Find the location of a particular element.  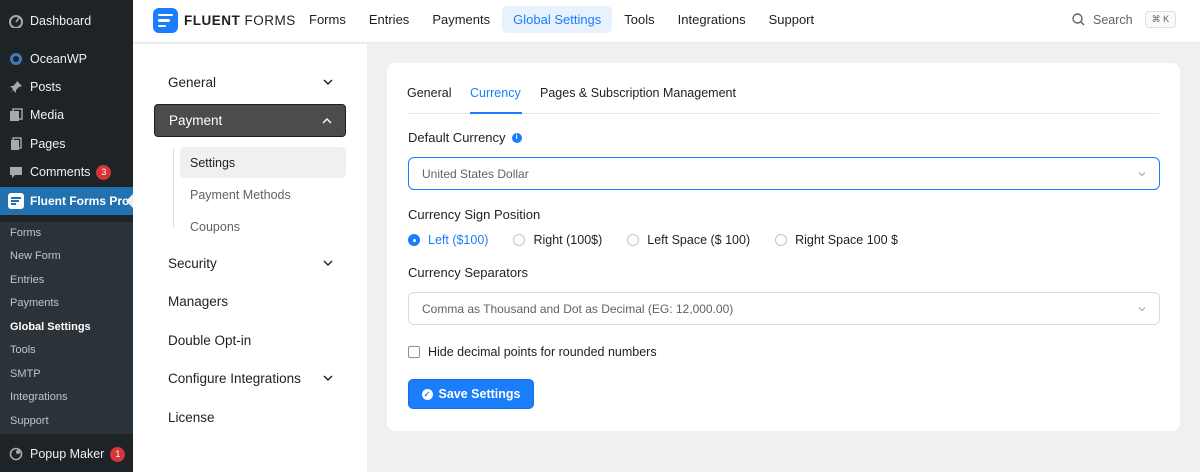

default-currency-label: Default Currency i is located at coordinates (465, 137).